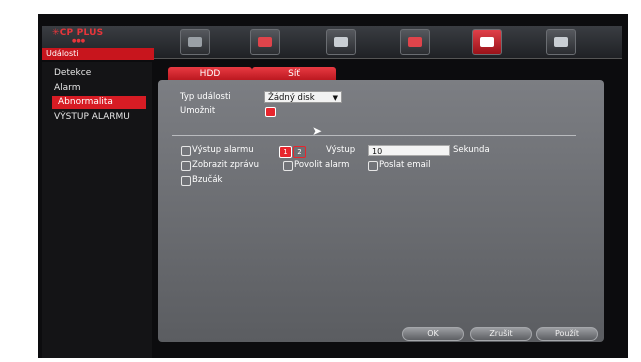 The image size is (641, 362). What do you see at coordinates (299, 152) in the screenshot?
I see `alarm-output-2-button: 2` at bounding box center [299, 152].